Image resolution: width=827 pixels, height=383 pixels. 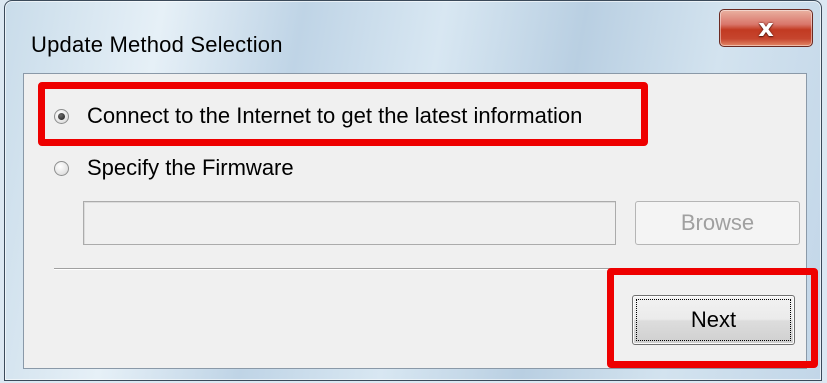 I want to click on option-specify-firmware: Specify the Firmware, so click(x=174, y=168).